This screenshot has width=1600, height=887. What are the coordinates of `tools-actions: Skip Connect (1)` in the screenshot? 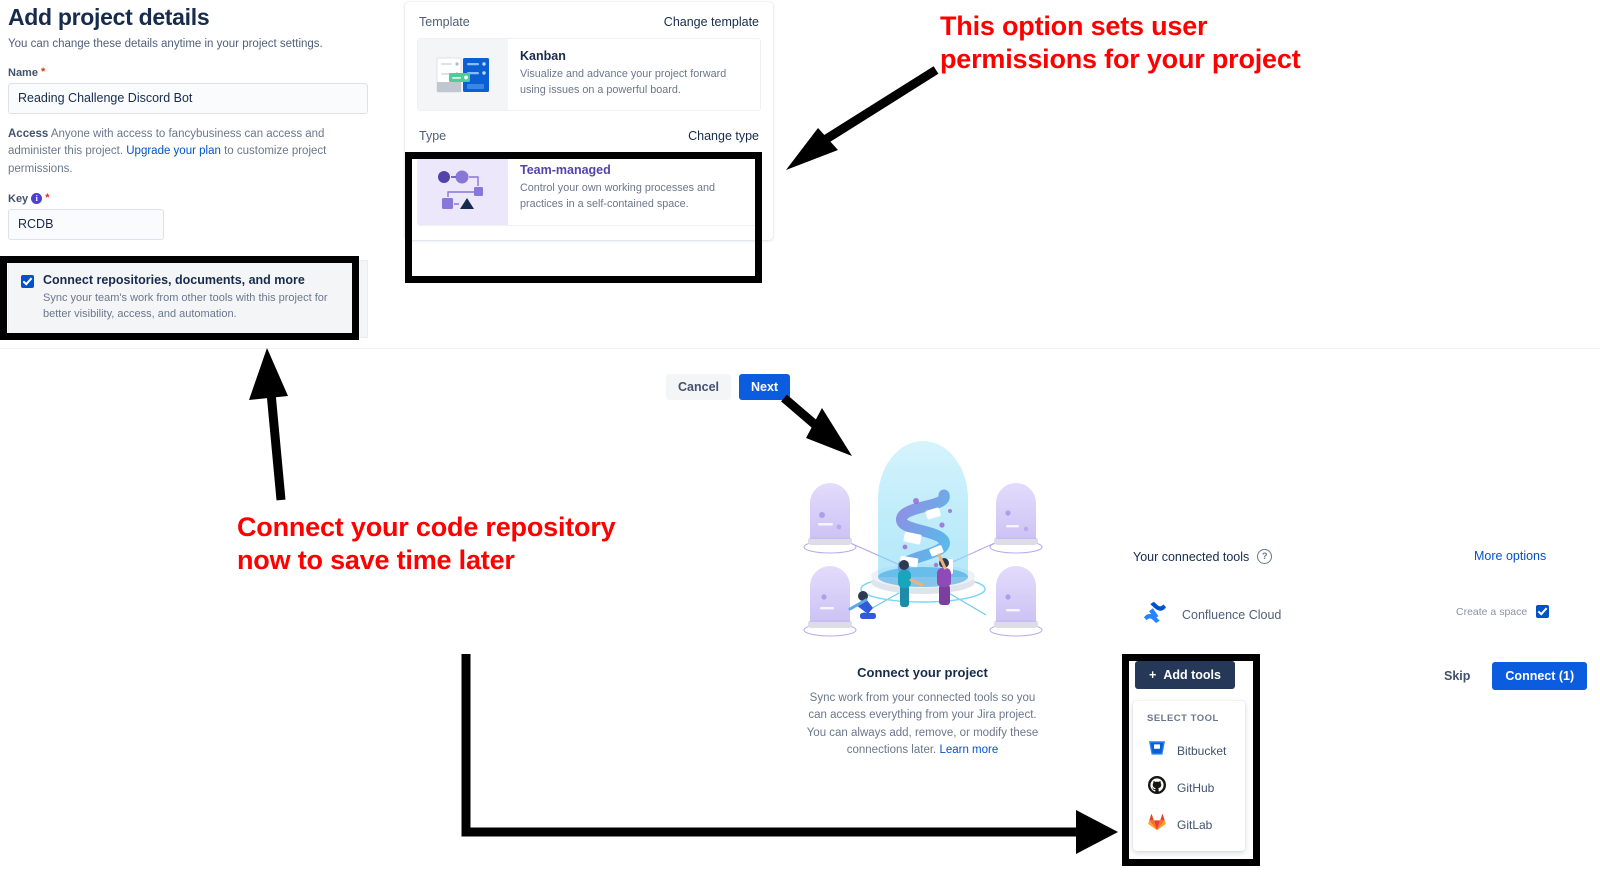 It's located at (1510, 676).